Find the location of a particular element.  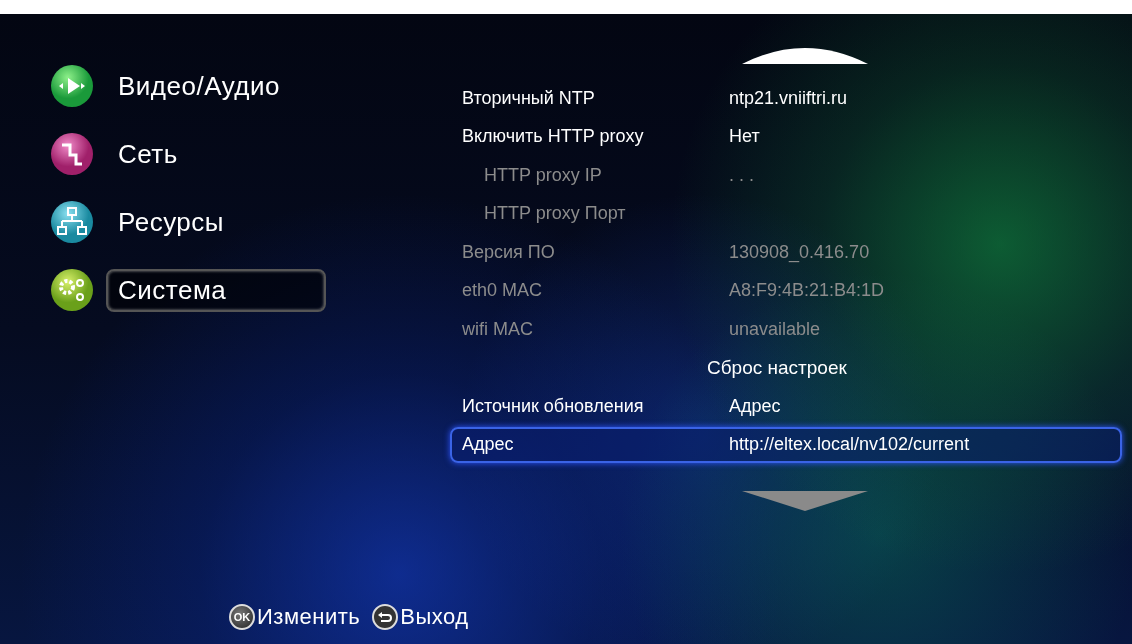

settings-row: Адрес http://eltex.local/nv102/current is located at coordinates (786, 444).